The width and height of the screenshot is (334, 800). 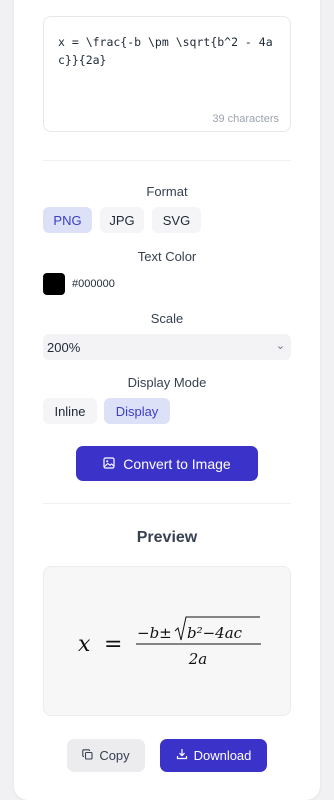 I want to click on formula-numerator-prefix: −b±, so click(x=154, y=633).